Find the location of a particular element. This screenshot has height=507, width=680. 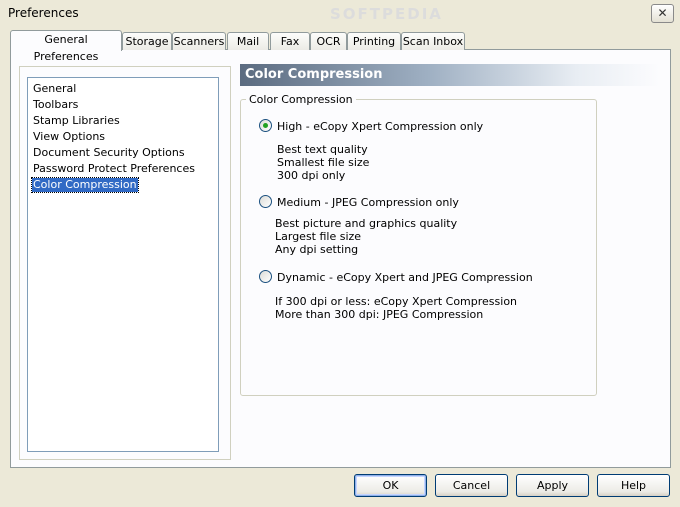

option-detail: Smallest file size is located at coordinates (323, 162).